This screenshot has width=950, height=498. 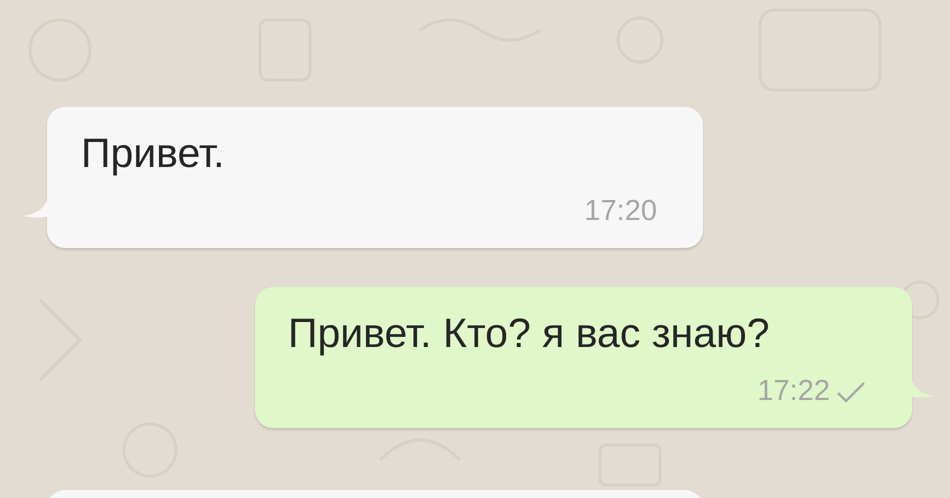 I want to click on message-time: 17:22, so click(x=793, y=391).